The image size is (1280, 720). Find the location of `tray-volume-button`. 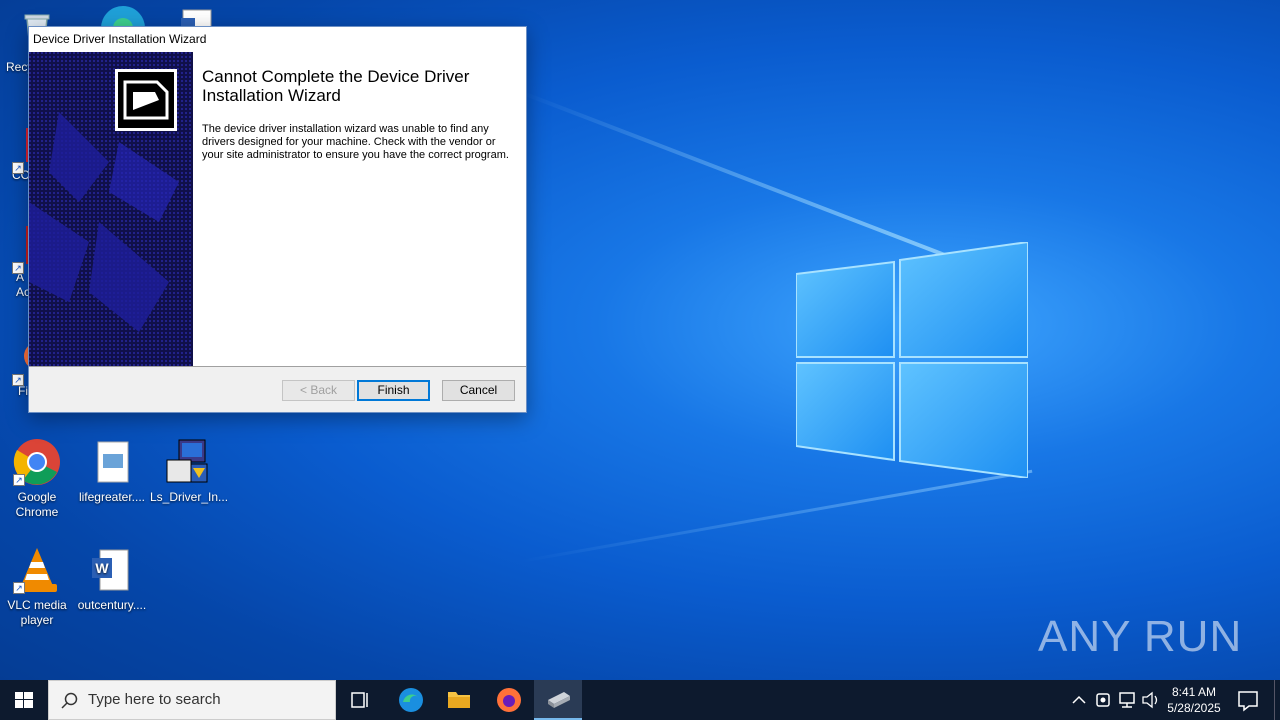

tray-volume-button is located at coordinates (1151, 700).